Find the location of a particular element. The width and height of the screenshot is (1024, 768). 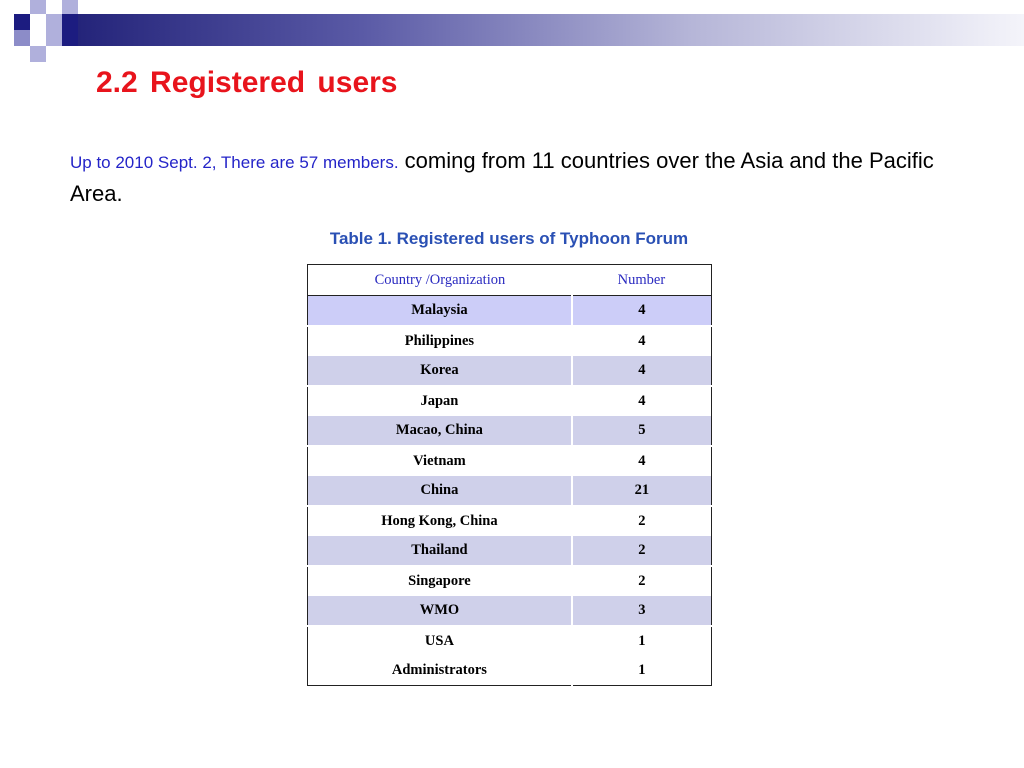

table-row: WMO 3 is located at coordinates (509, 611).